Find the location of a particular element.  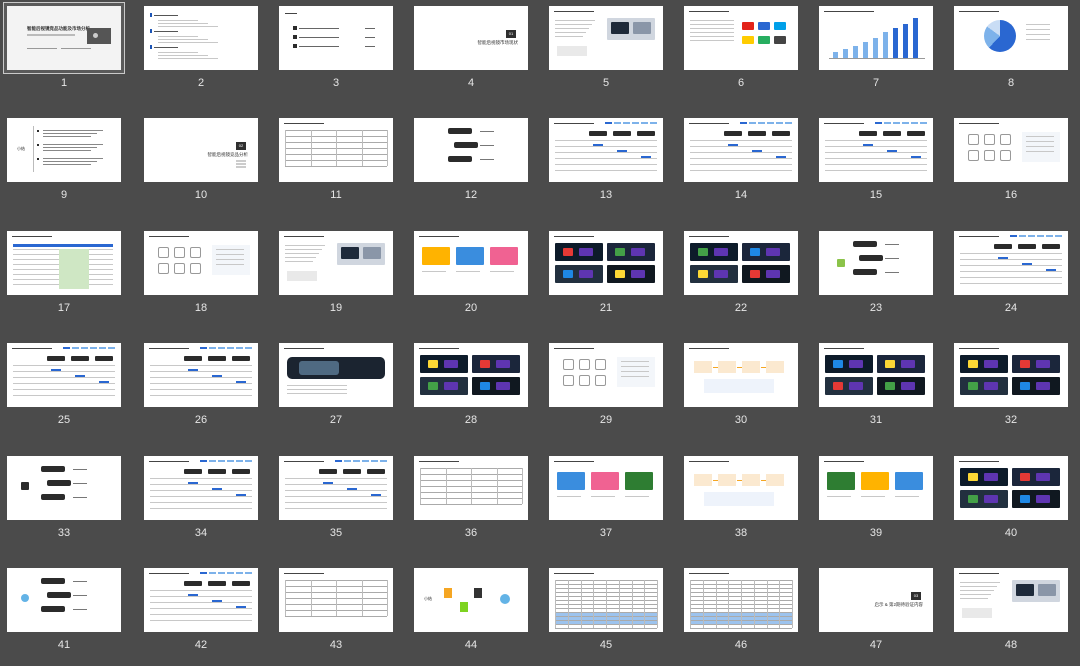

slide-thumbnail-cell: 46 is located at coordinates (741, 617).